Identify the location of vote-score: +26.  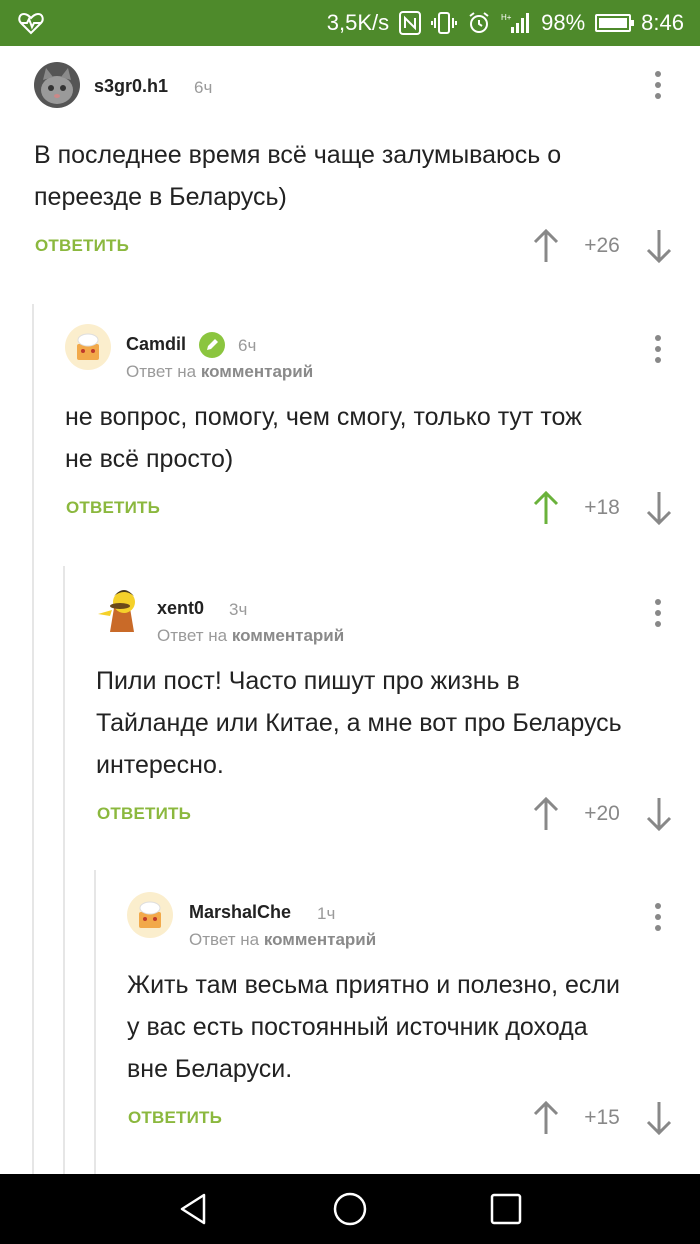
(602, 245).